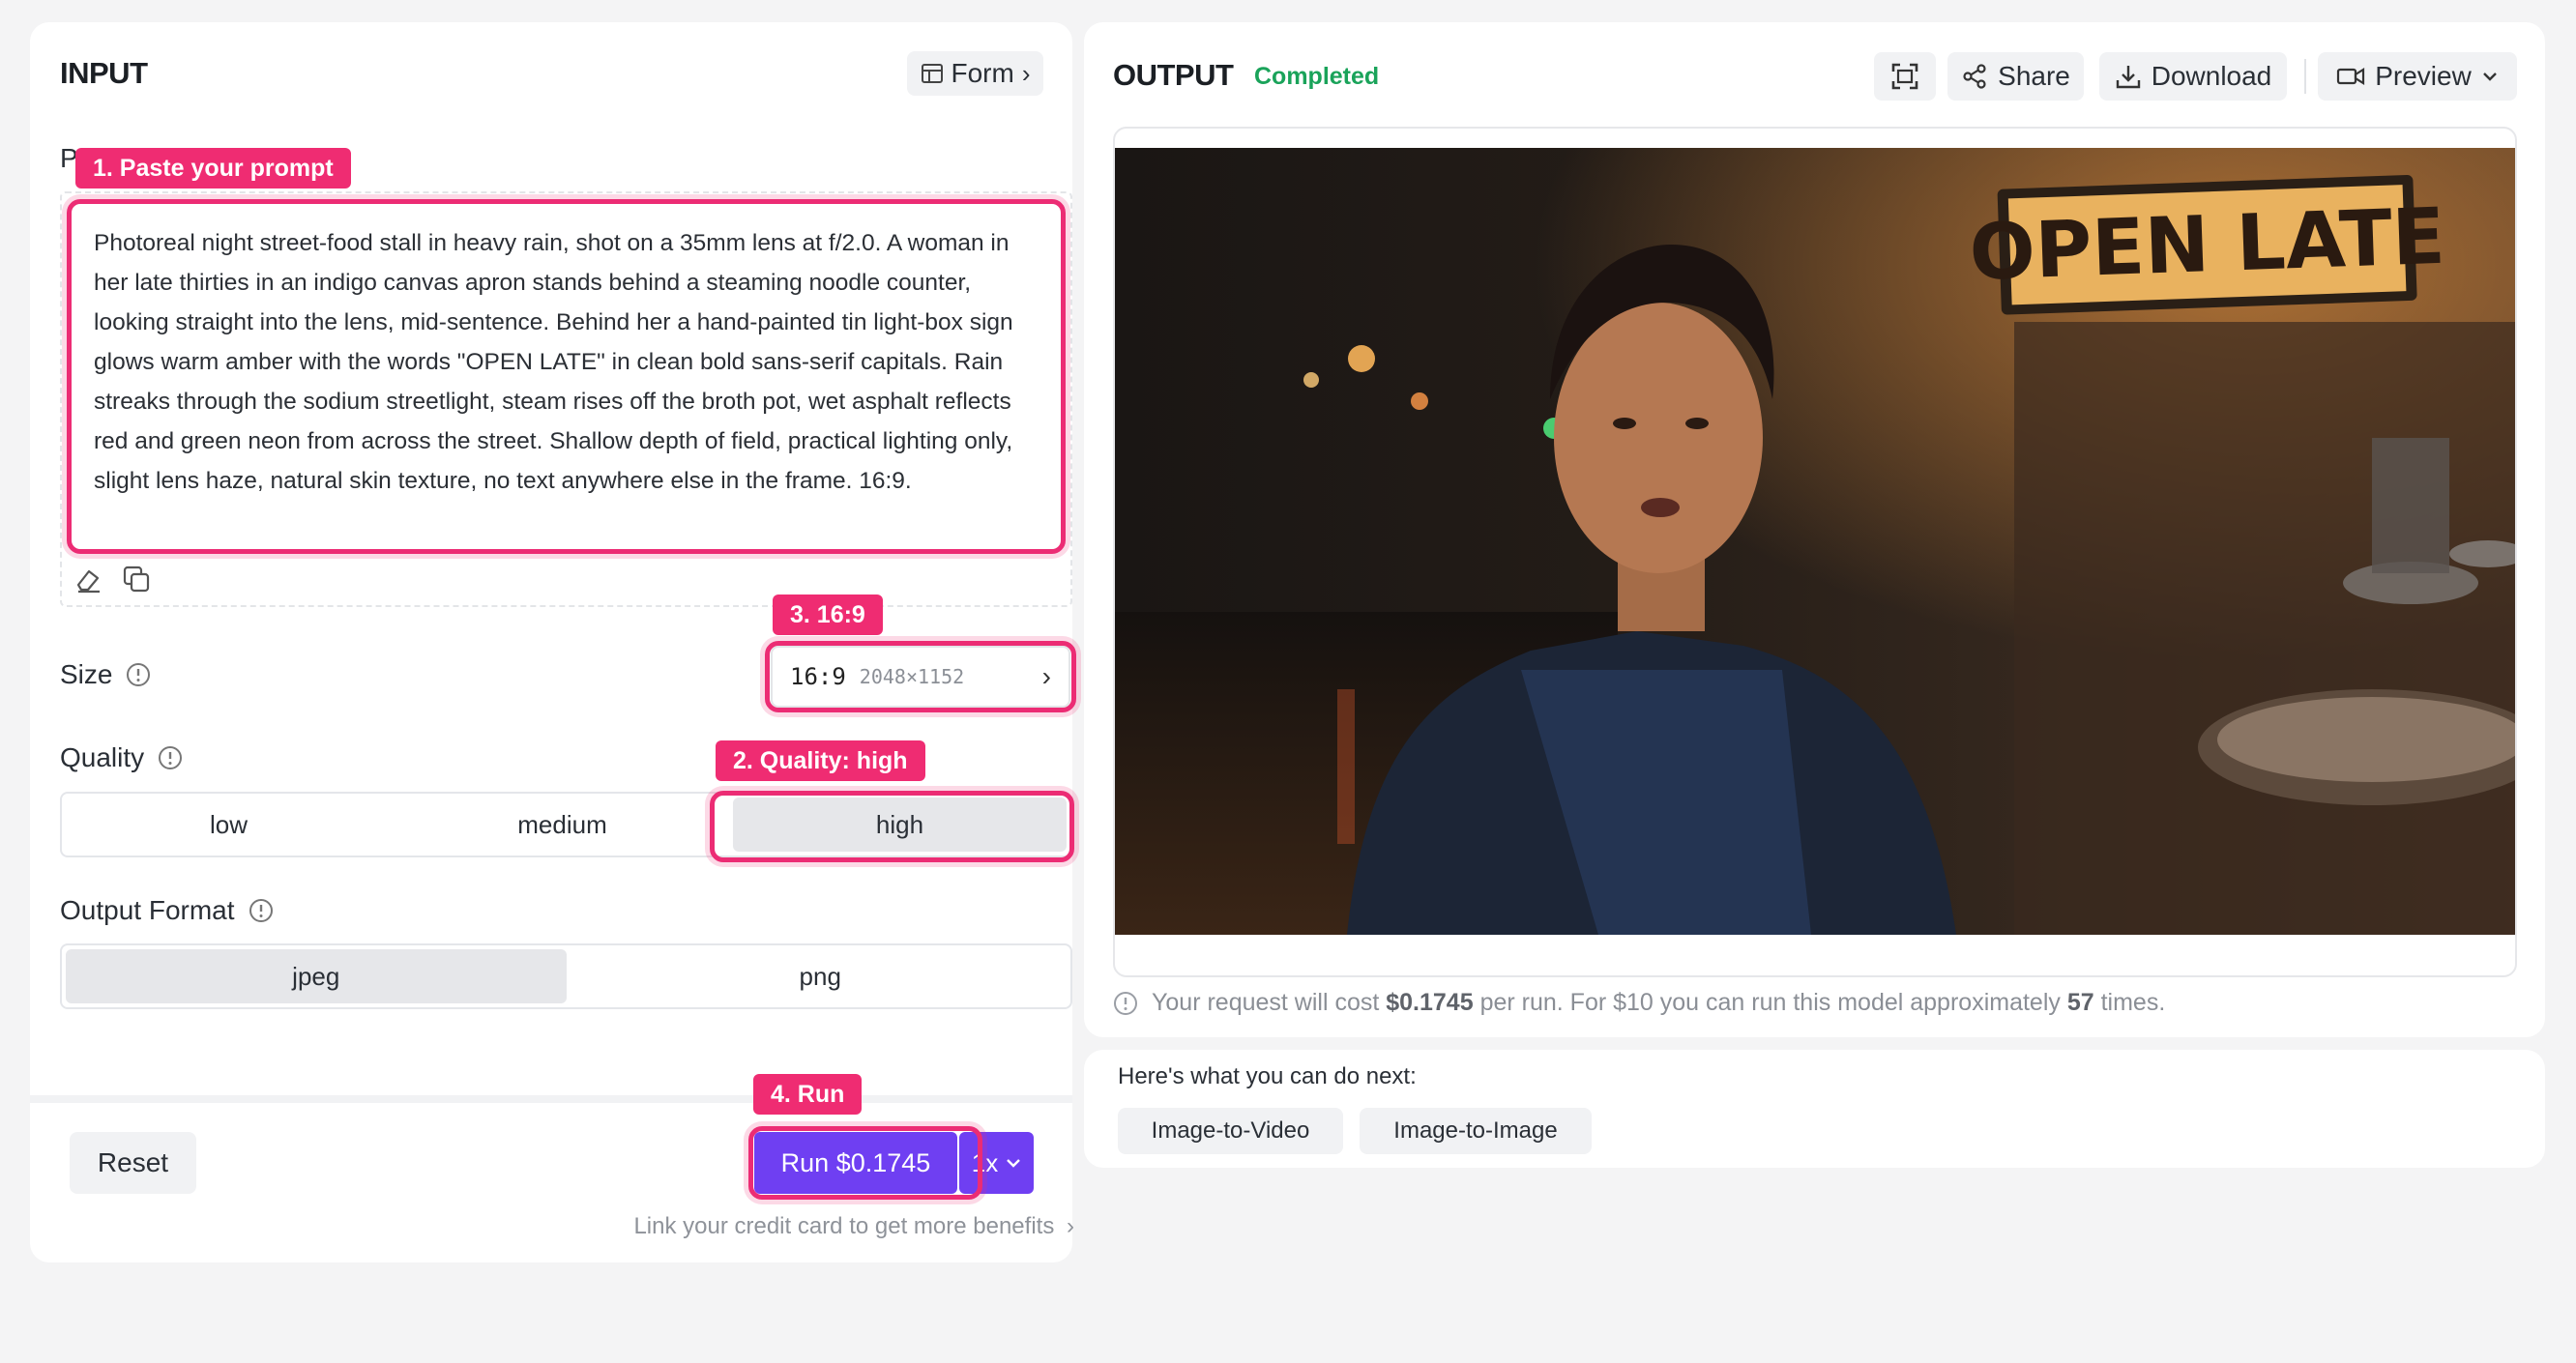 The image size is (2576, 1363). What do you see at coordinates (821, 976) in the screenshot?
I see `format-option-png: png` at bounding box center [821, 976].